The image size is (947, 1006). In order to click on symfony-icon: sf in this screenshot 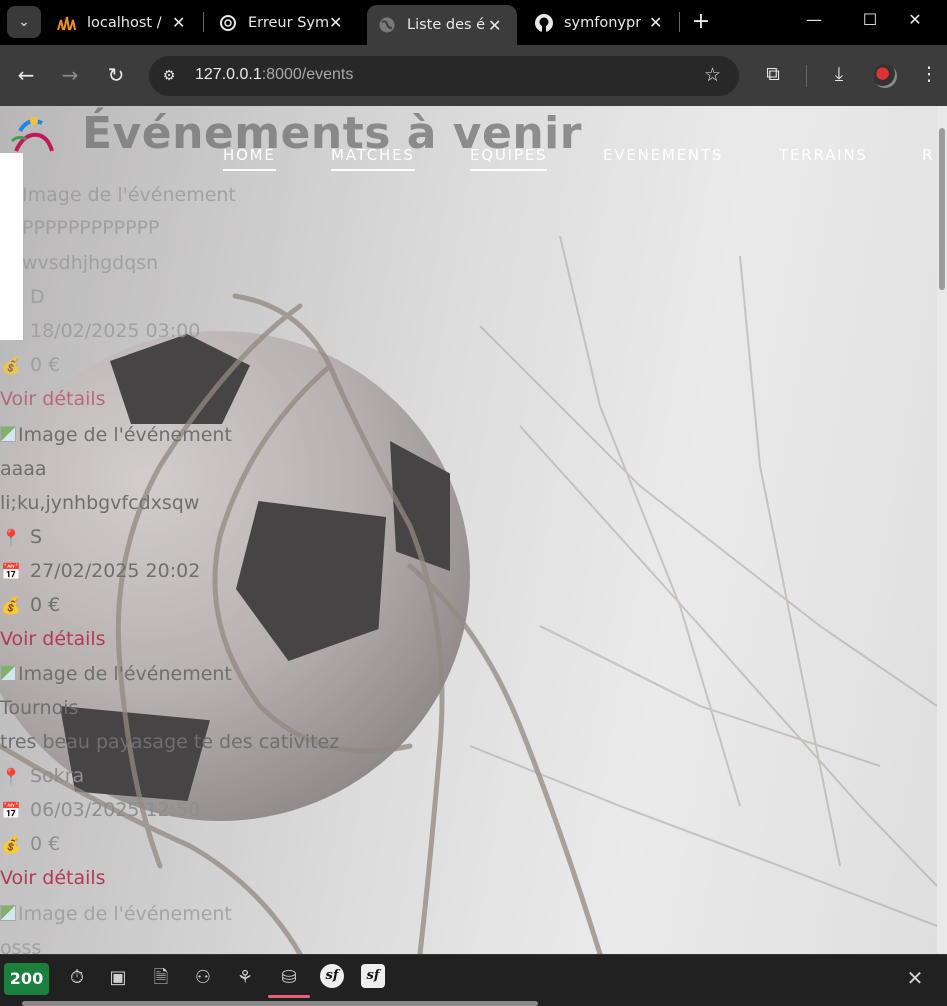, I will do `click(332, 976)`.